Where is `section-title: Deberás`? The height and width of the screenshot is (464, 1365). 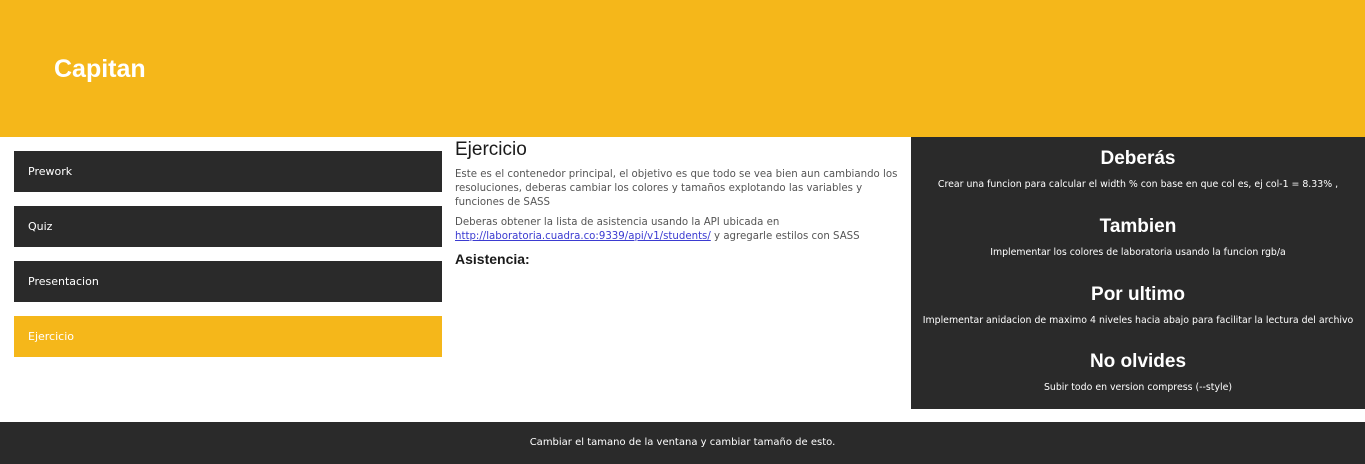
section-title: Deberás is located at coordinates (1138, 158).